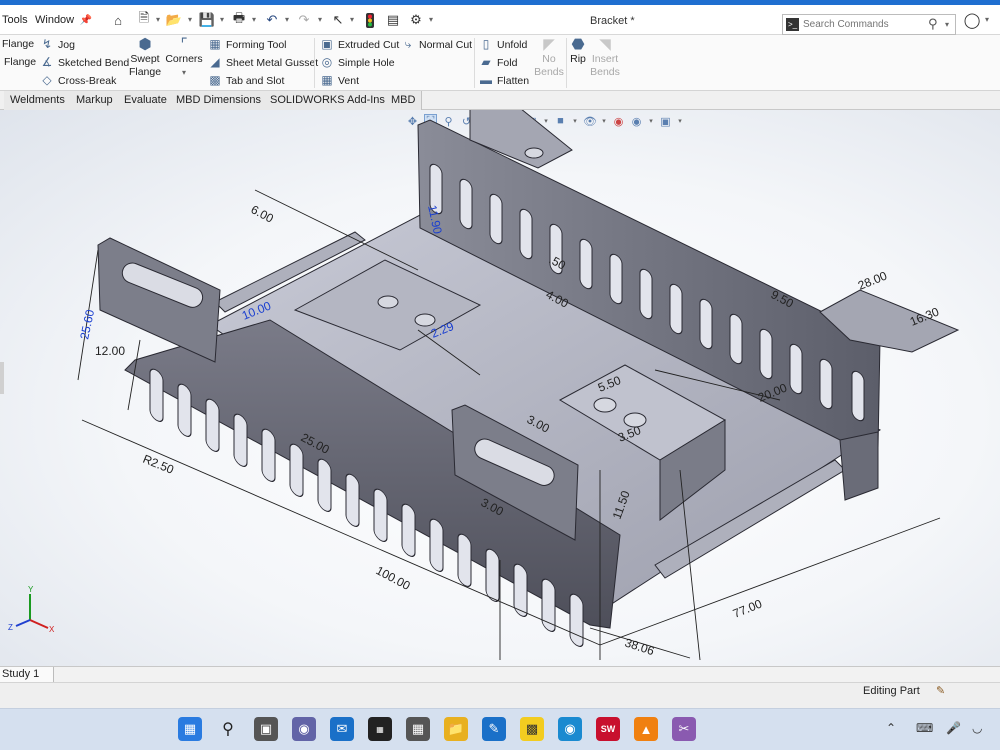 This screenshot has height=750, width=1000. What do you see at coordinates (95, 100) in the screenshot?
I see `tab-markup: Markup` at bounding box center [95, 100].